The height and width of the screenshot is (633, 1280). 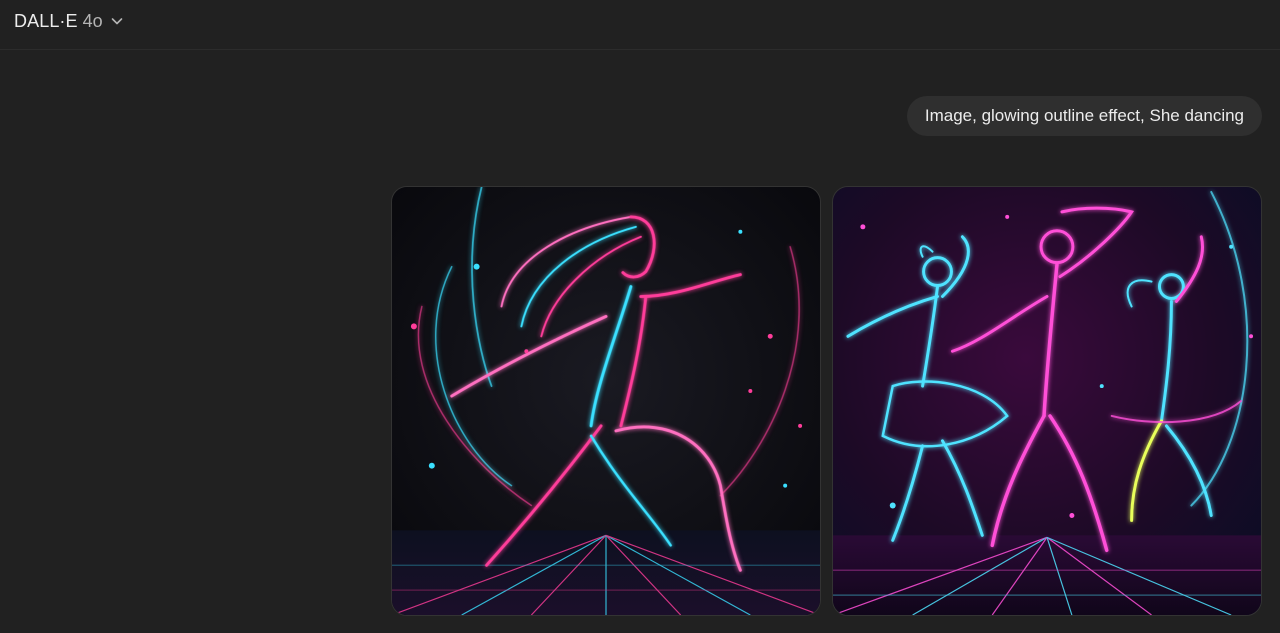 I want to click on model-switcher-button: DALL·E 4o, so click(x=69, y=21).